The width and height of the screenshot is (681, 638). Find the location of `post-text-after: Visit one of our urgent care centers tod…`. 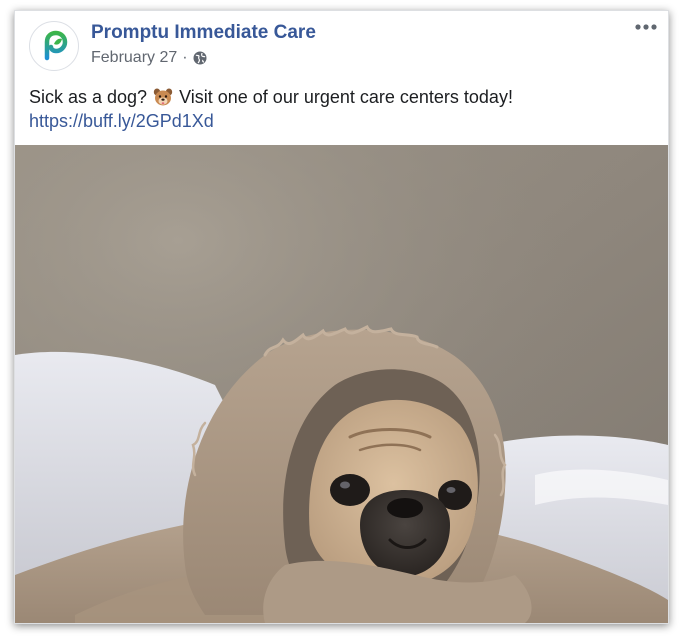

post-text-after: Visit one of our urgent care centers tod… is located at coordinates (346, 97).